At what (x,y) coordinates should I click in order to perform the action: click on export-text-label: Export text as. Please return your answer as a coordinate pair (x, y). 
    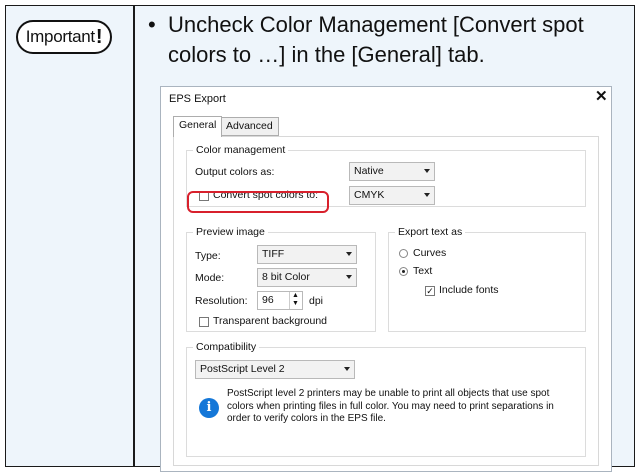
    Looking at the image, I should click on (430, 232).